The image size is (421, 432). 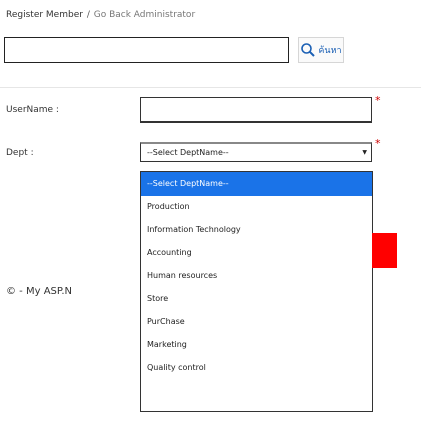 What do you see at coordinates (256, 207) in the screenshot?
I see `dept-option: Production` at bounding box center [256, 207].